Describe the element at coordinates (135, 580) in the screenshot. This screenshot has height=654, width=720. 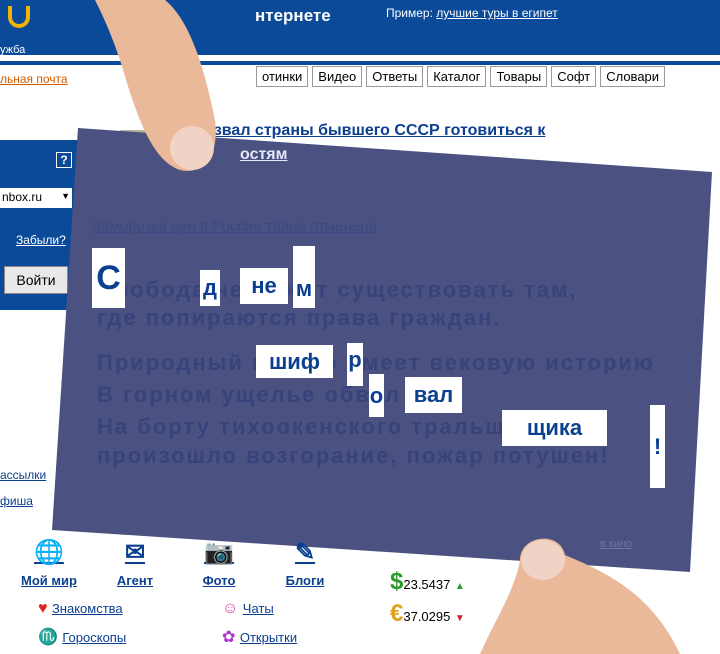
I see `service-label: Агент` at that location.